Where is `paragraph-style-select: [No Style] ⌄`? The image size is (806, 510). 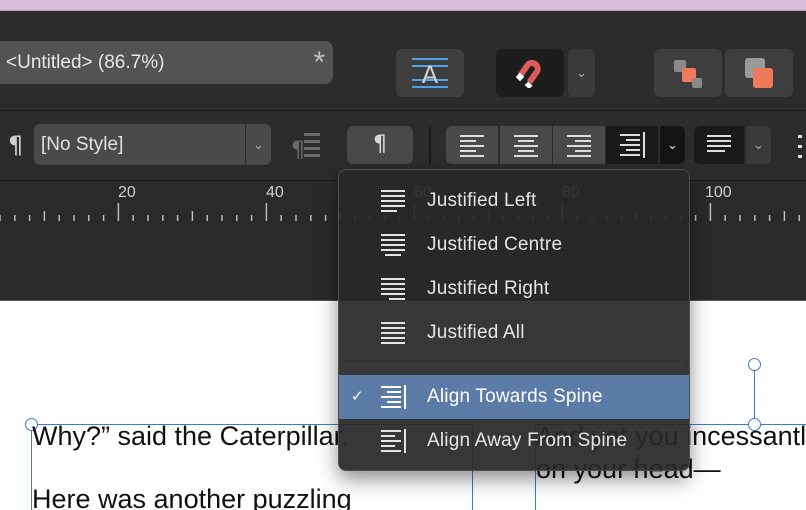 paragraph-style-select: [No Style] ⌄ is located at coordinates (152, 144).